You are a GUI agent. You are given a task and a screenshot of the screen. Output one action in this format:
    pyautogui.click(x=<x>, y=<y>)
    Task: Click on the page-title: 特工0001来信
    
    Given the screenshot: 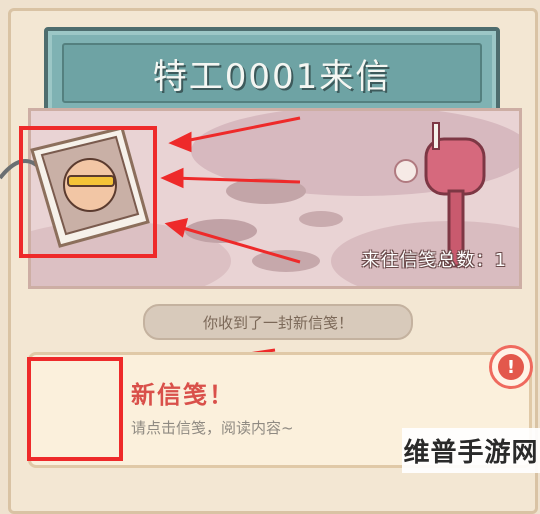 What is the action you would take?
    pyautogui.click(x=272, y=76)
    